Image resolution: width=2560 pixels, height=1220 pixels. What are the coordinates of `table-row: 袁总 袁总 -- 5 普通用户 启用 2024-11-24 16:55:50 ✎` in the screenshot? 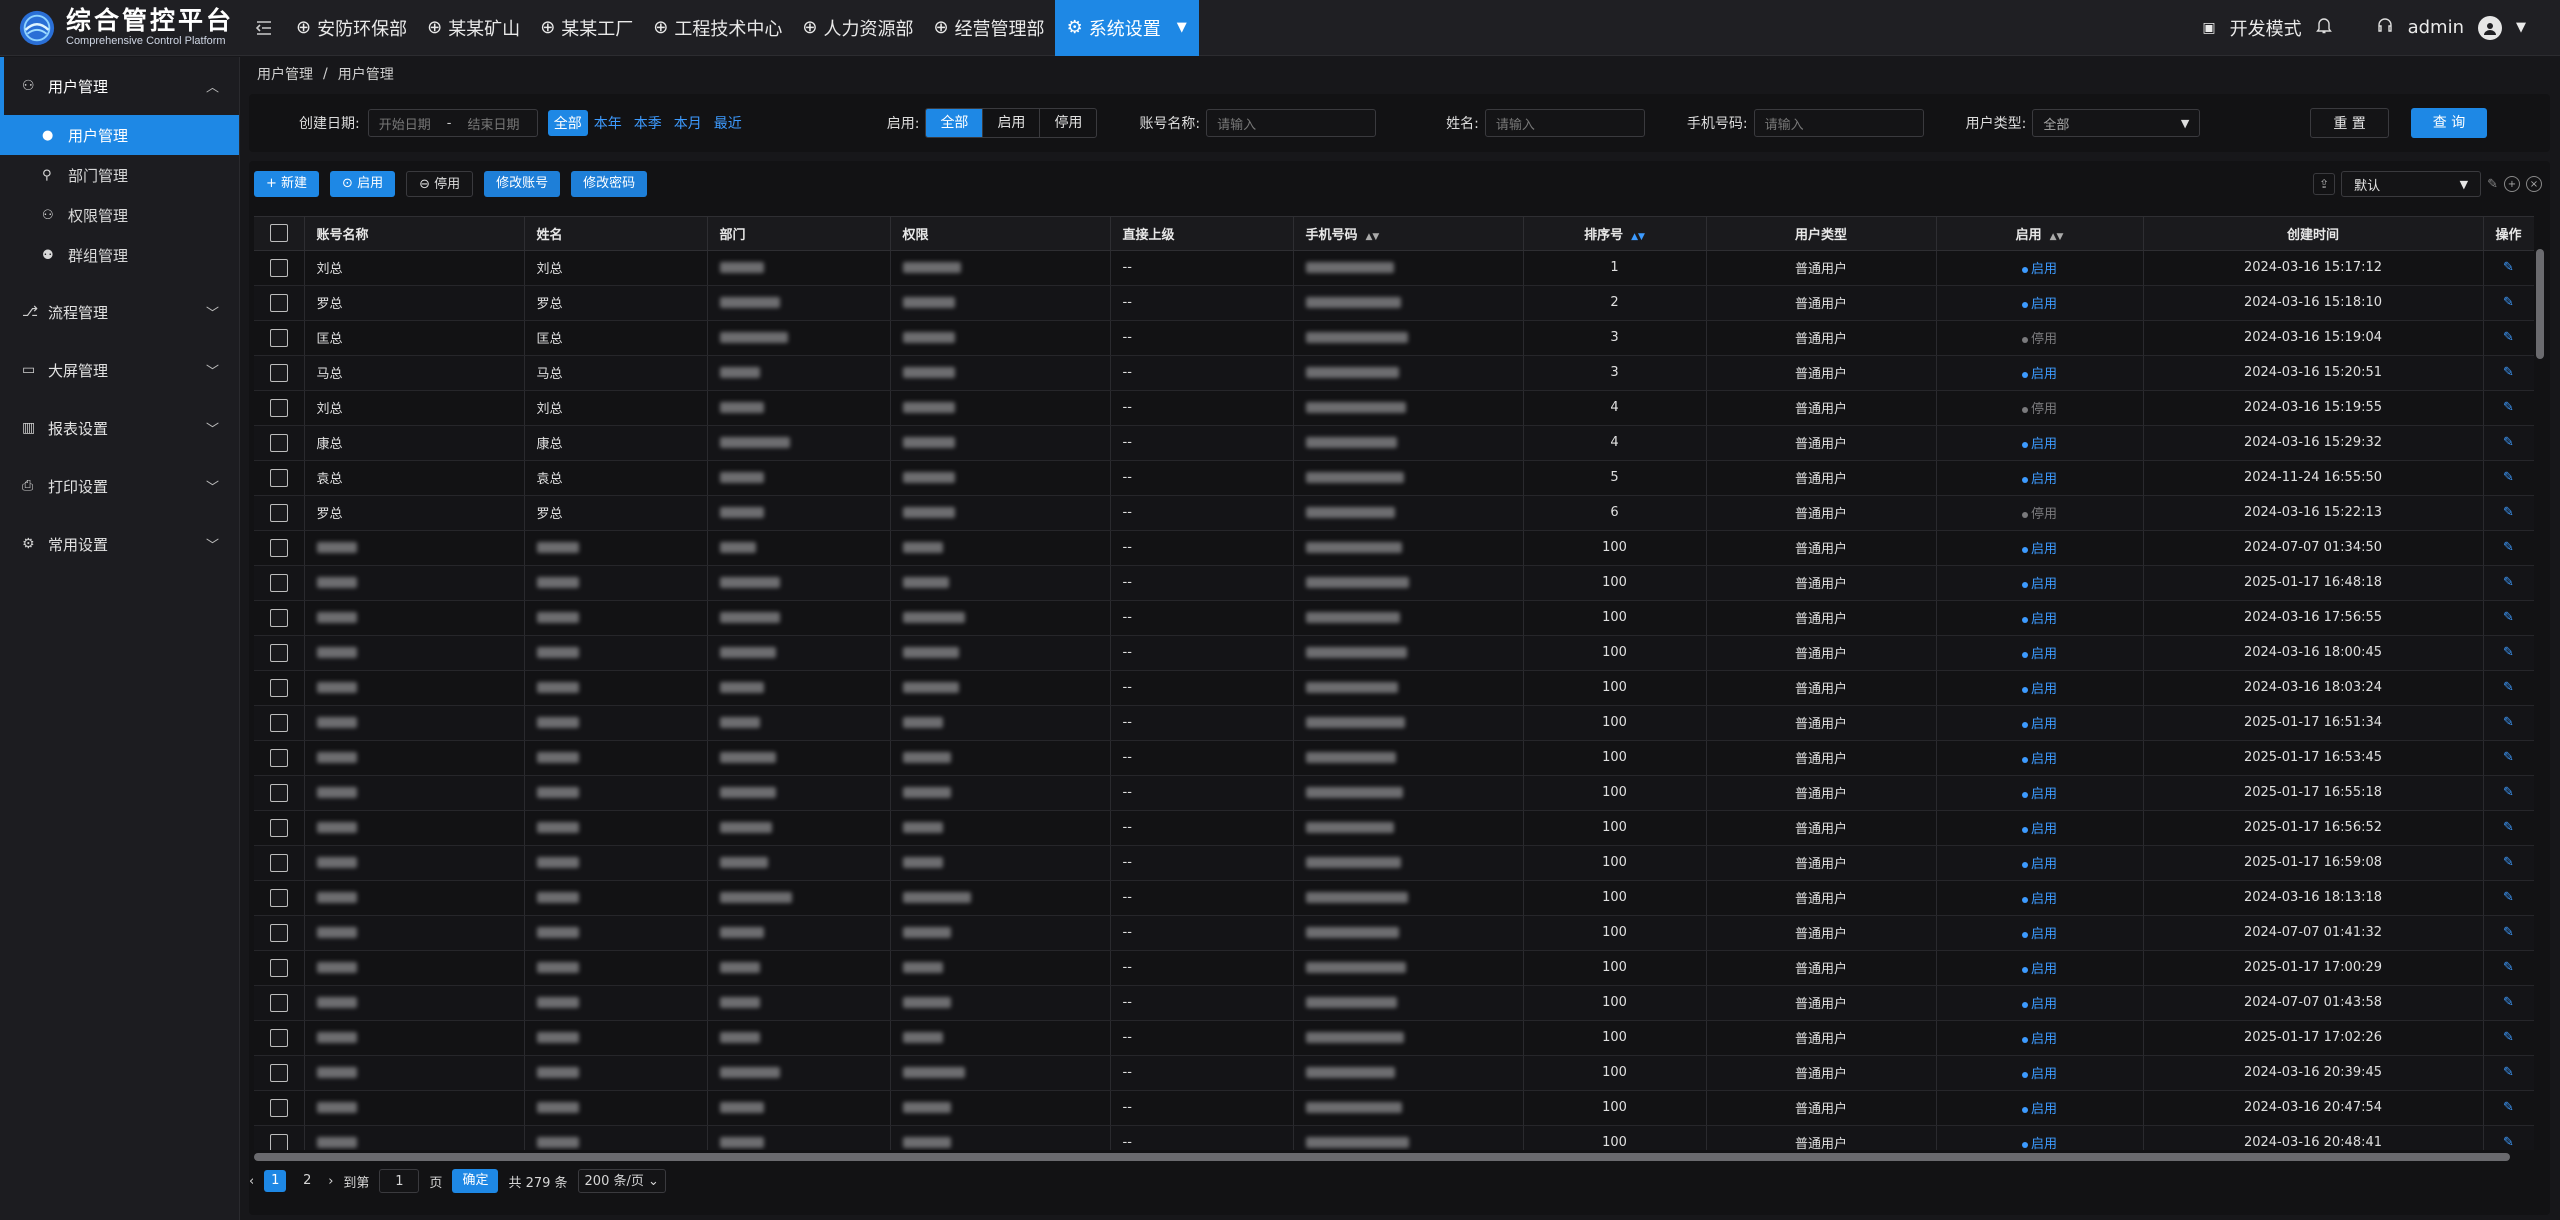 It's located at (1394, 478).